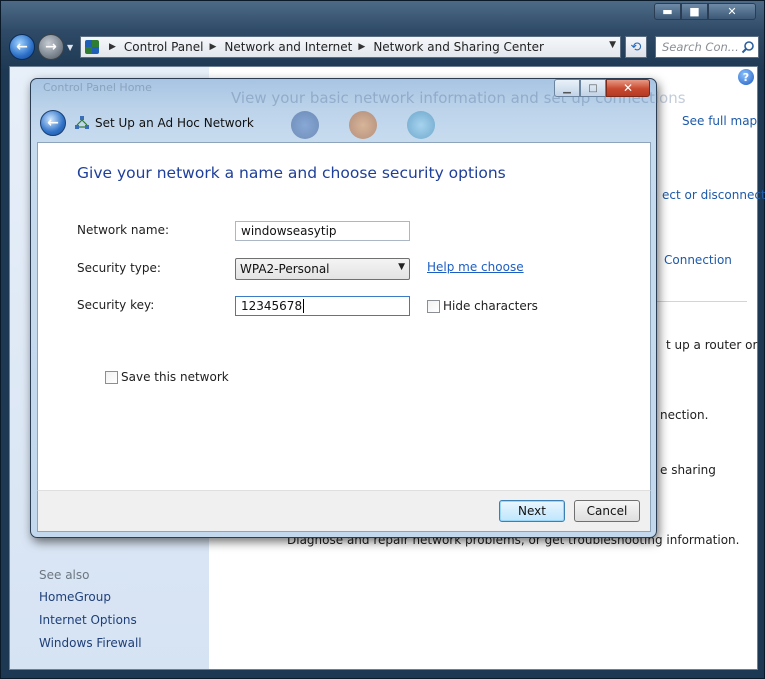 This screenshot has width=765, height=679. I want to click on security-type-label: Security type:, so click(119, 268).